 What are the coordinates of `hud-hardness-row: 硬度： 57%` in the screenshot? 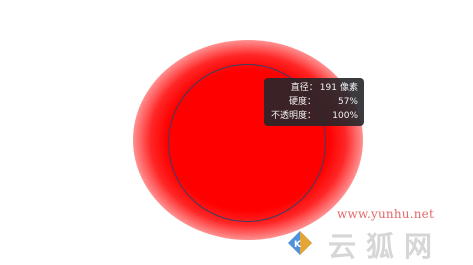 It's located at (312, 102).